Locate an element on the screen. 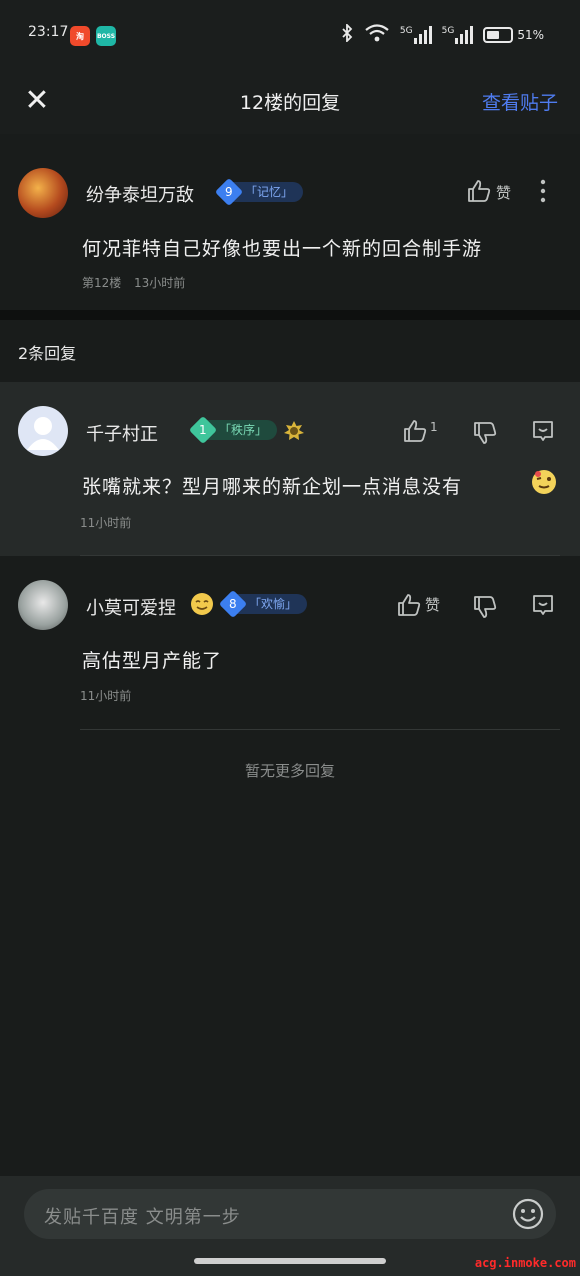 This screenshot has width=580, height=1276. boss-app-icon: BOSS is located at coordinates (106, 36).